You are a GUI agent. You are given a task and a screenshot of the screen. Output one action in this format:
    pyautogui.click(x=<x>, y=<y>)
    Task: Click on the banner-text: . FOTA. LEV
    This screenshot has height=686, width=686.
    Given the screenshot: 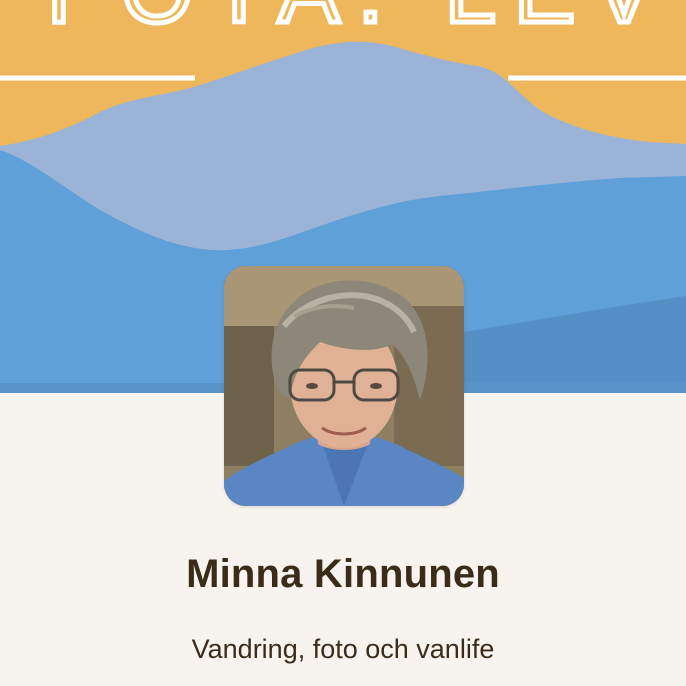 What is the action you would take?
    pyautogui.click(x=336, y=21)
    